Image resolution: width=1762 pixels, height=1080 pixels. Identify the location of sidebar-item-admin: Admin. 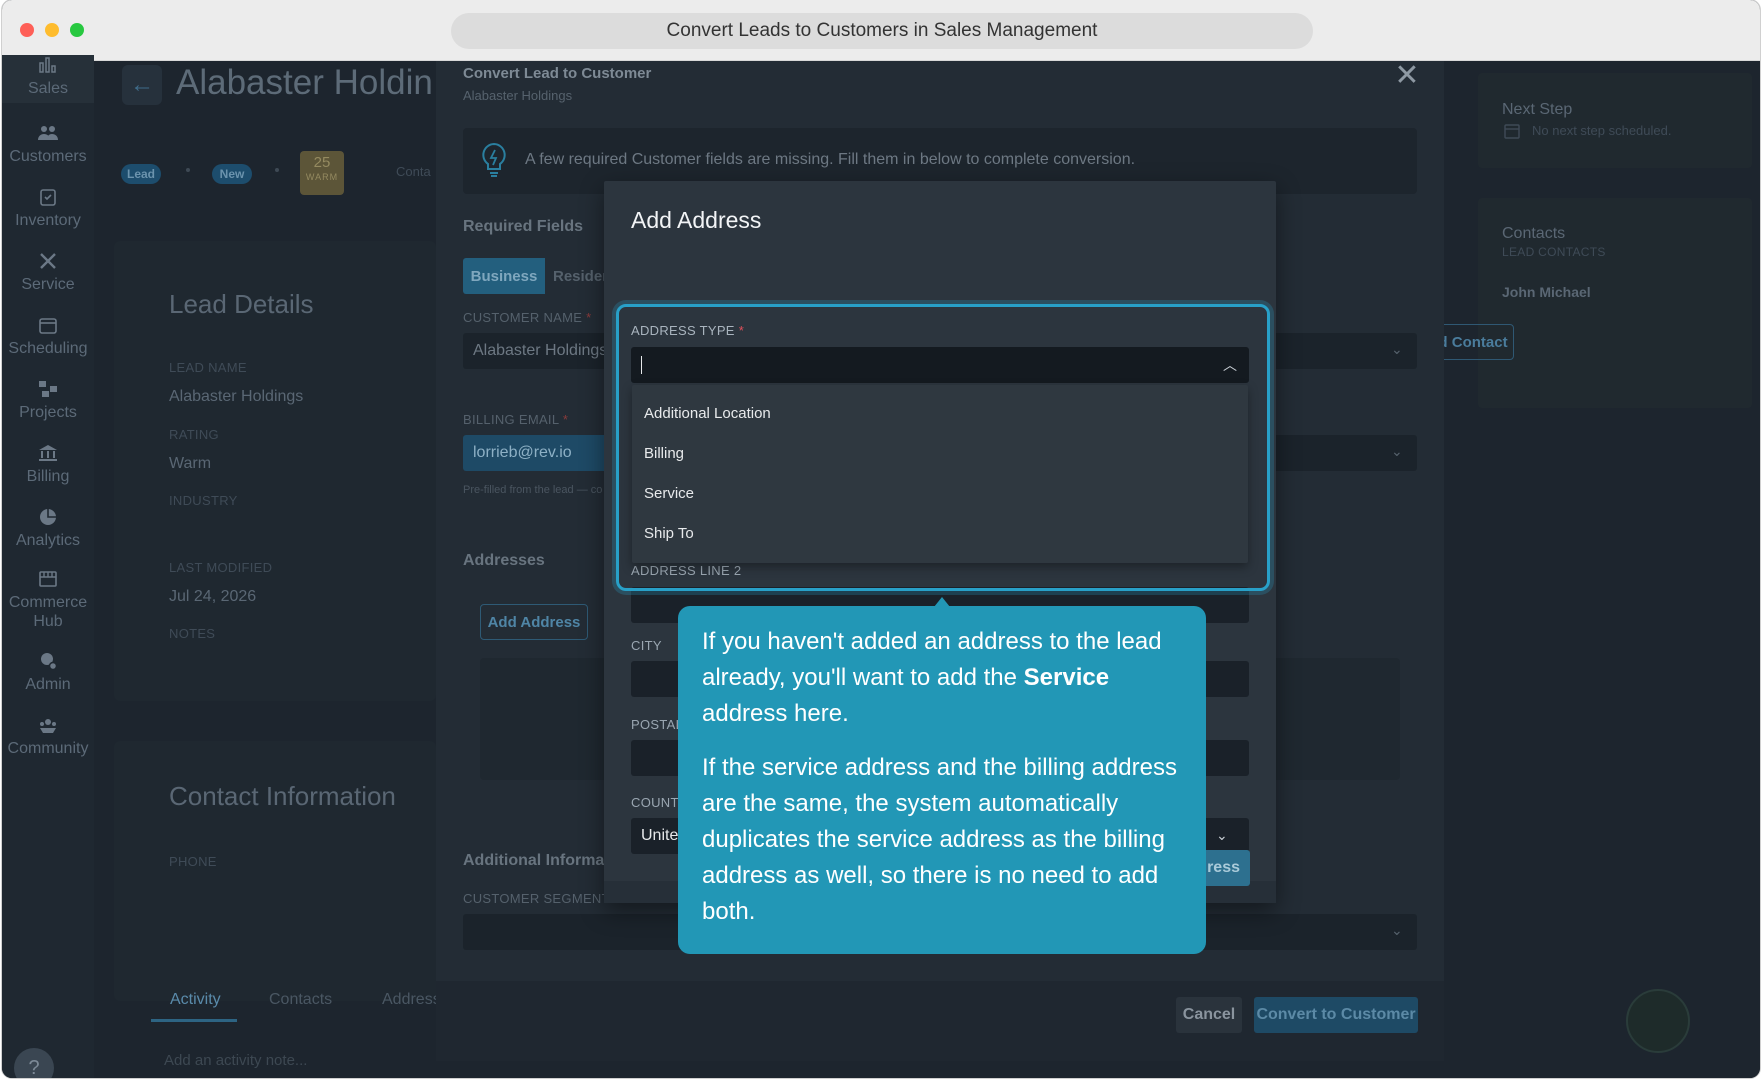
(48, 672).